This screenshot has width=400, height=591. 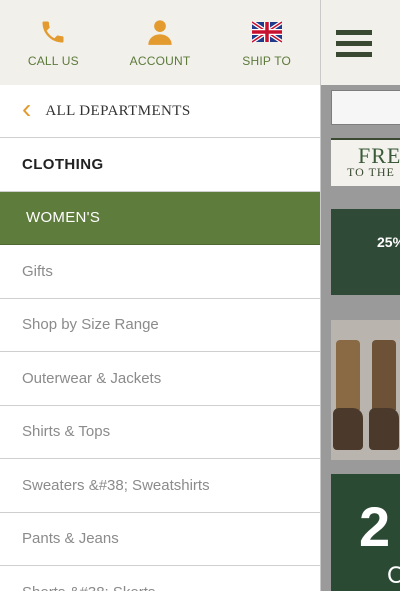 What do you see at coordinates (365, 390) in the screenshot?
I see `boots-image` at bounding box center [365, 390].